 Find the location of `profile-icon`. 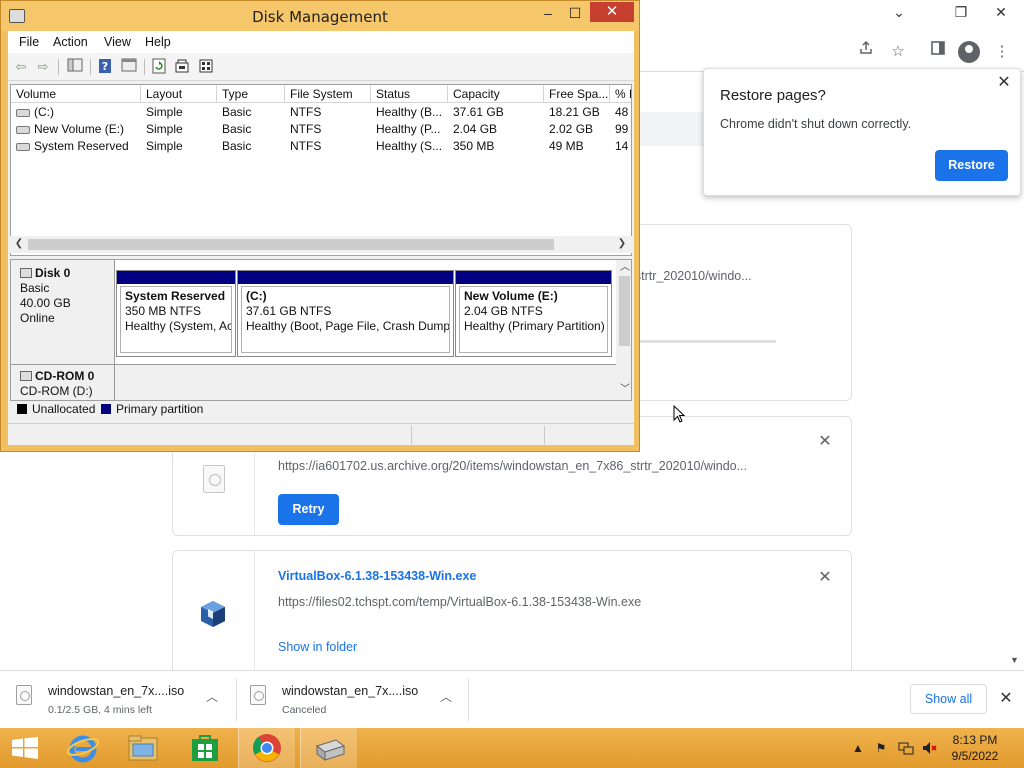

profile-icon is located at coordinates (969, 52).